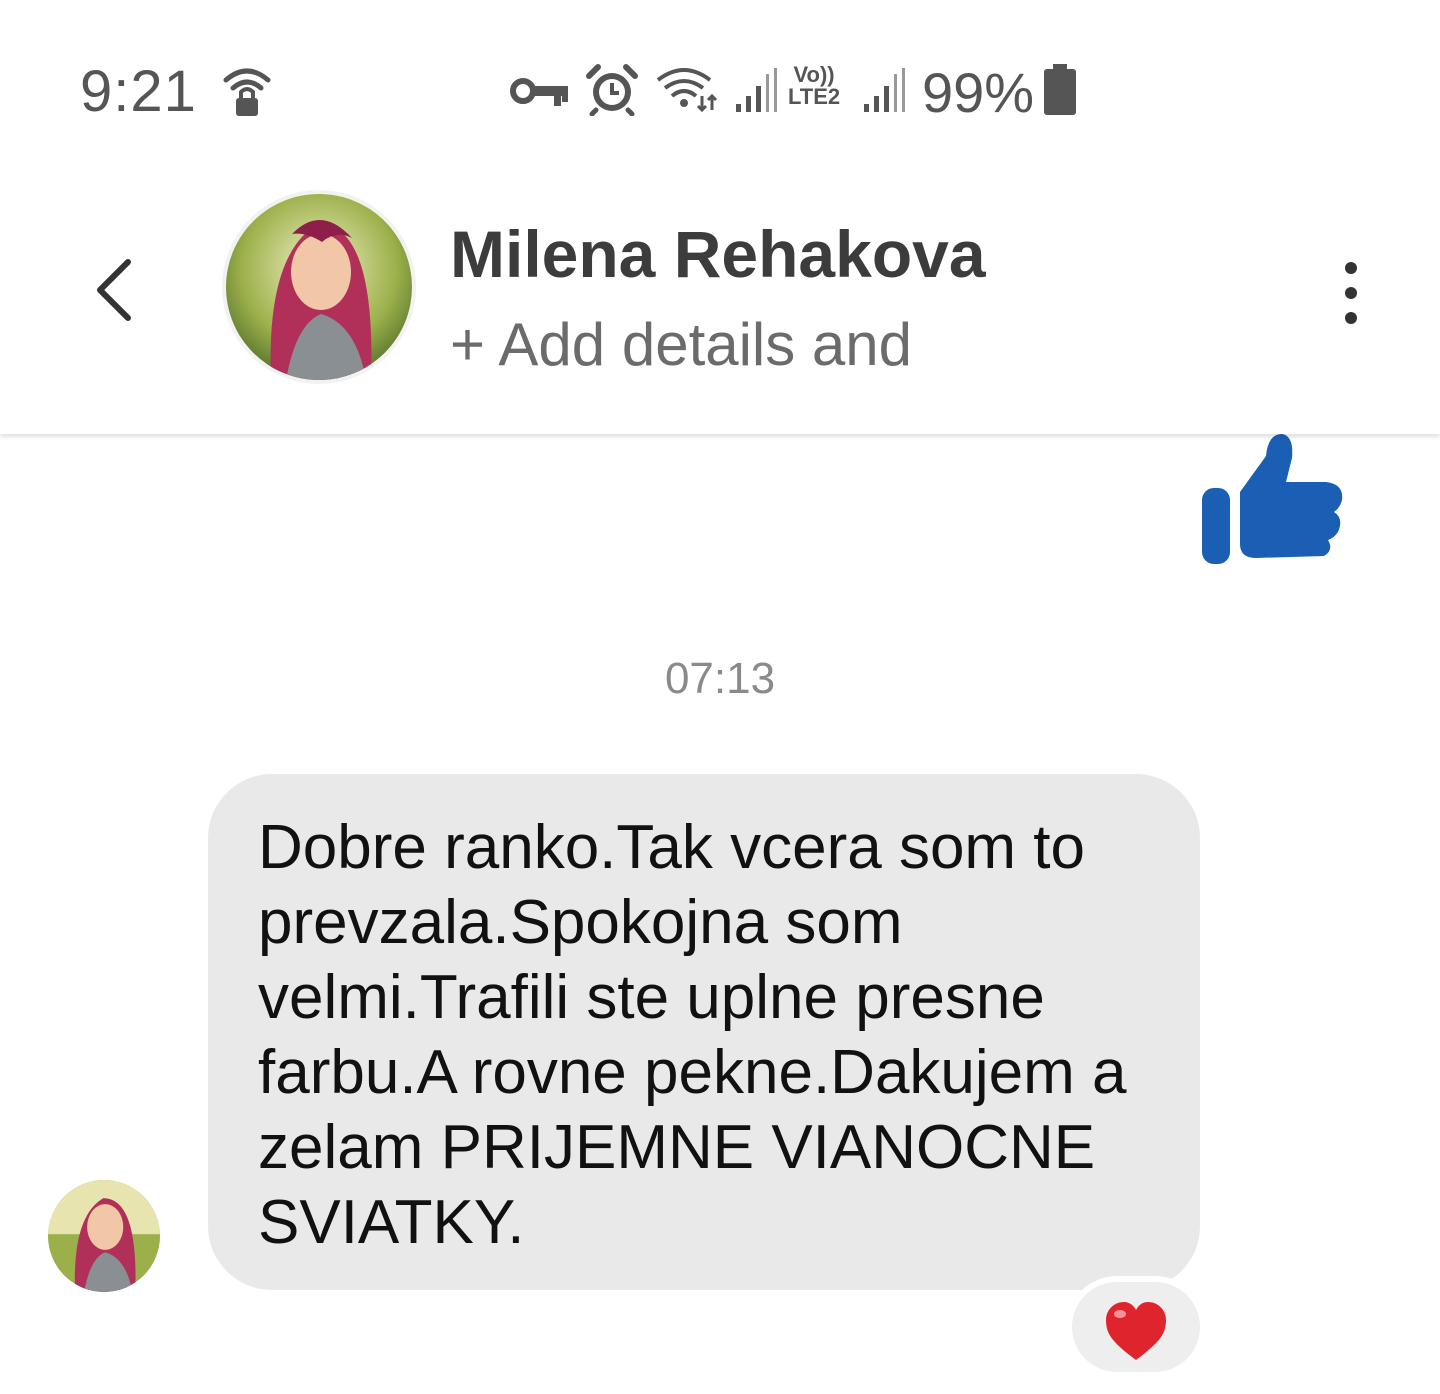 The image size is (1440, 1394). Describe the element at coordinates (1351, 293) in the screenshot. I see `more-vert-icon` at that location.